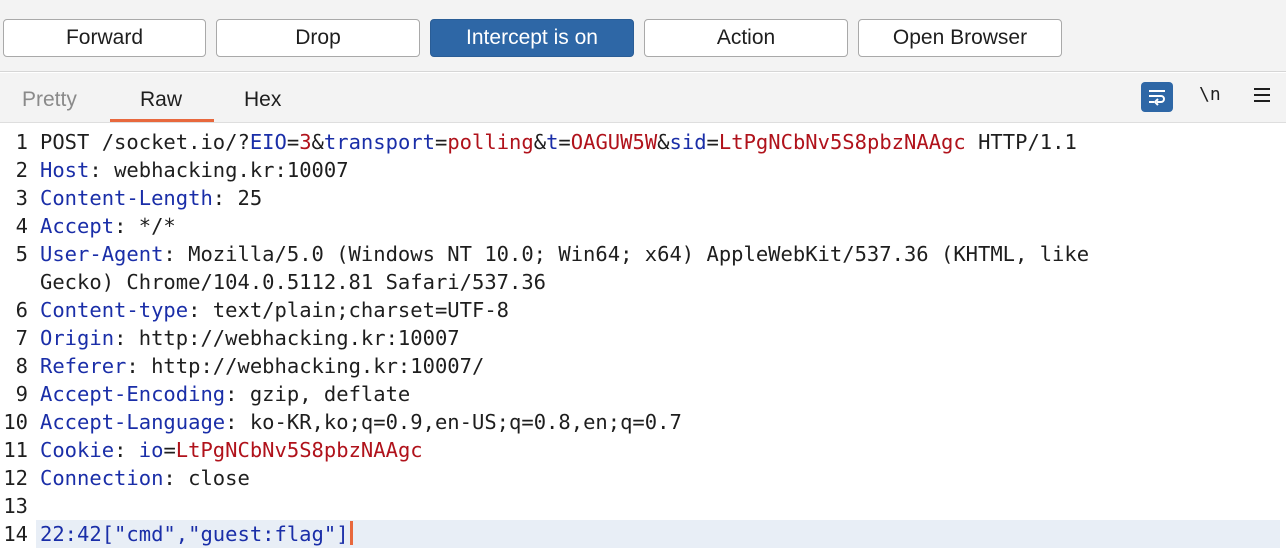 Image resolution: width=1286 pixels, height=555 pixels. What do you see at coordinates (102, 478) in the screenshot?
I see `header-name: Connection` at bounding box center [102, 478].